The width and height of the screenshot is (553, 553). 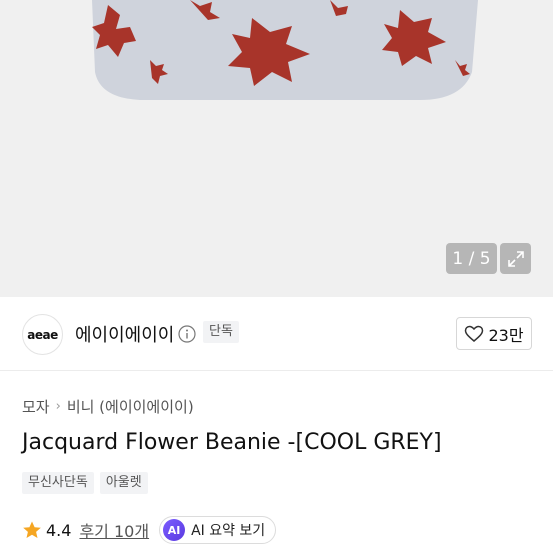 I want to click on breadcrumb: 모자 › 비니 (에이이에이이), so click(x=108, y=406).